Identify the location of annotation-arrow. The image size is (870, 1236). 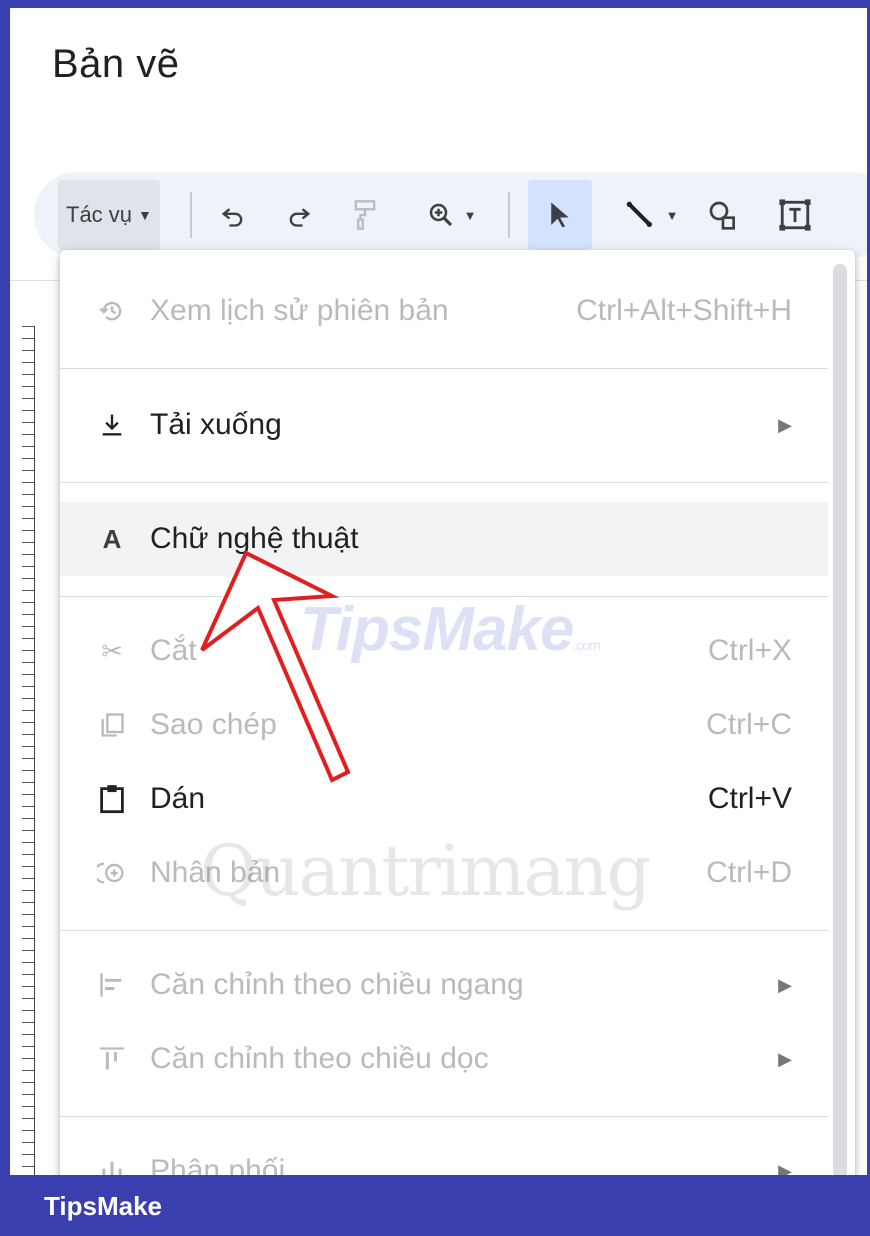
(275, 666).